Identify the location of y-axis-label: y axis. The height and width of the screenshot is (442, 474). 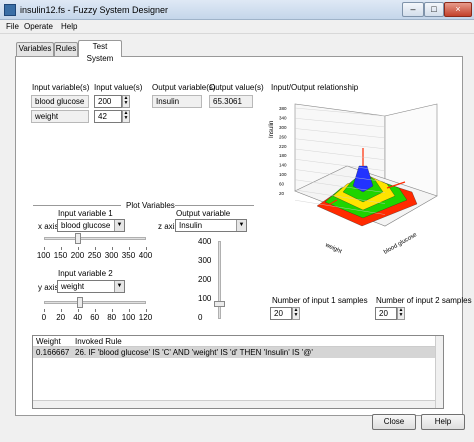
(48, 287).